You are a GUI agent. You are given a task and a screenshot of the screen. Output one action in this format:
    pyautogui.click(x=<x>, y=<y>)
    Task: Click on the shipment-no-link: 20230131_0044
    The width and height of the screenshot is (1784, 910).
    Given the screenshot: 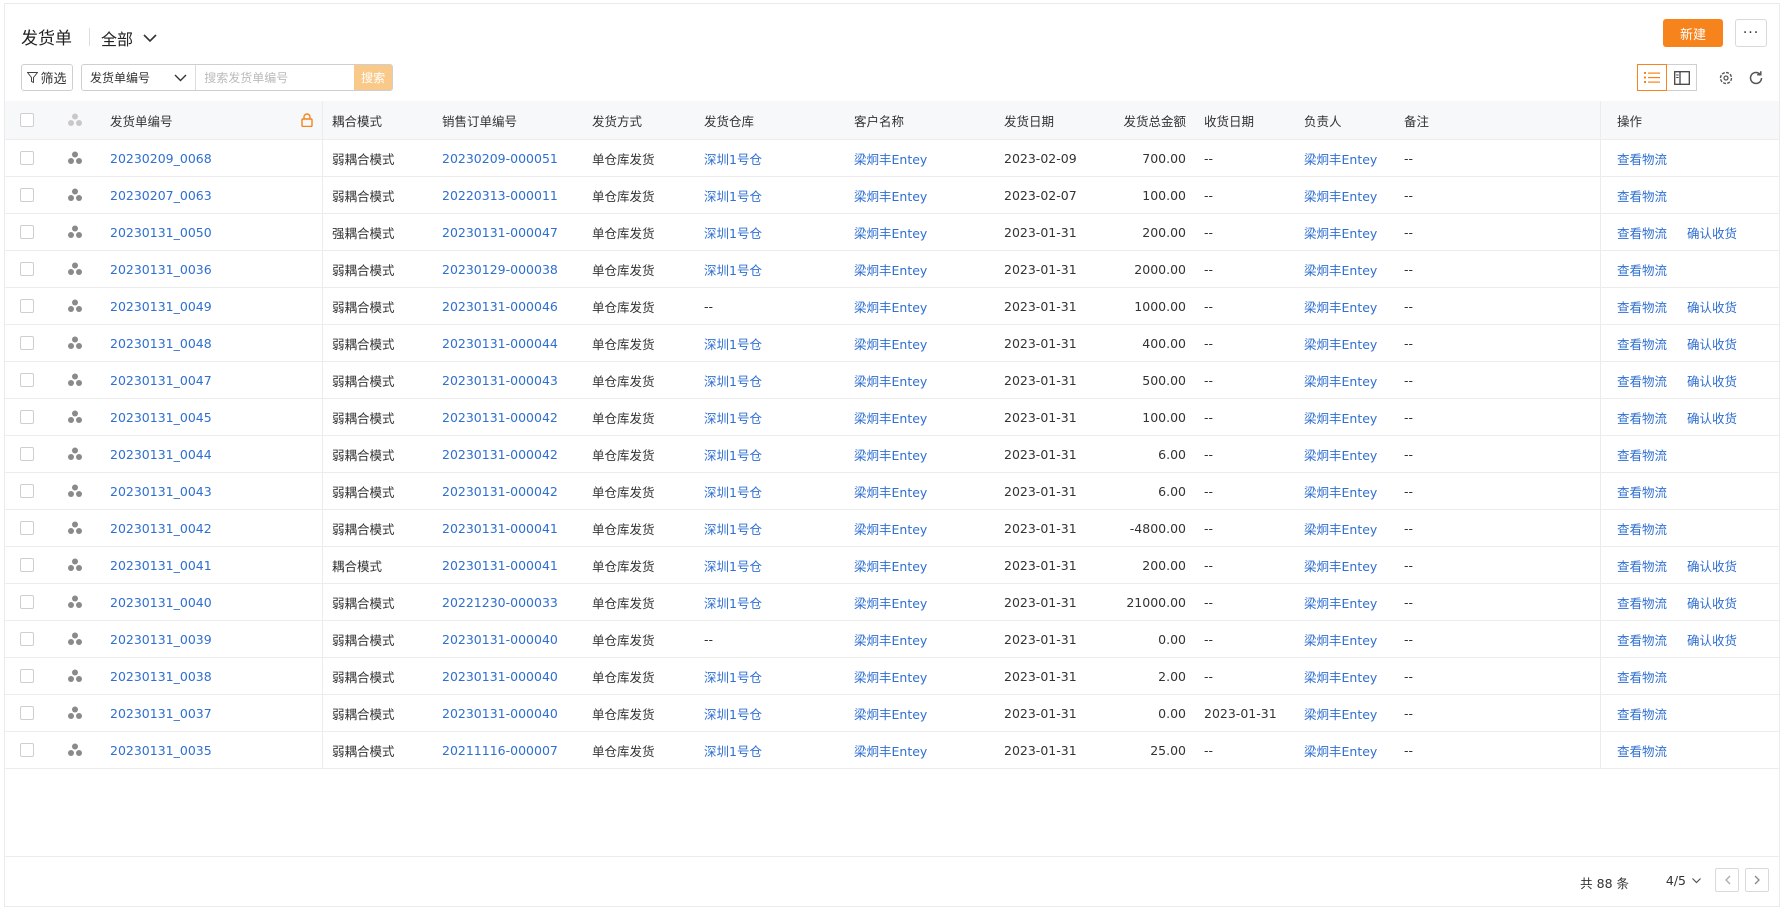 What is the action you would take?
    pyautogui.click(x=161, y=454)
    